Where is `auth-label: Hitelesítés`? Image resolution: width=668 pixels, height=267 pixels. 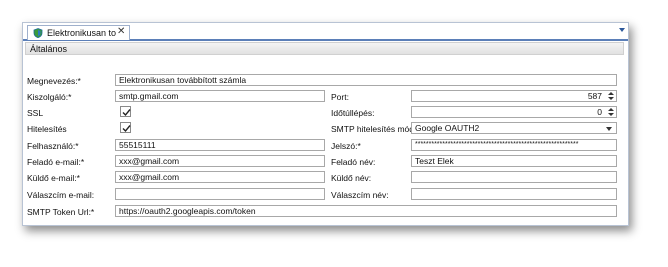 auth-label: Hitelesítés is located at coordinates (47, 129).